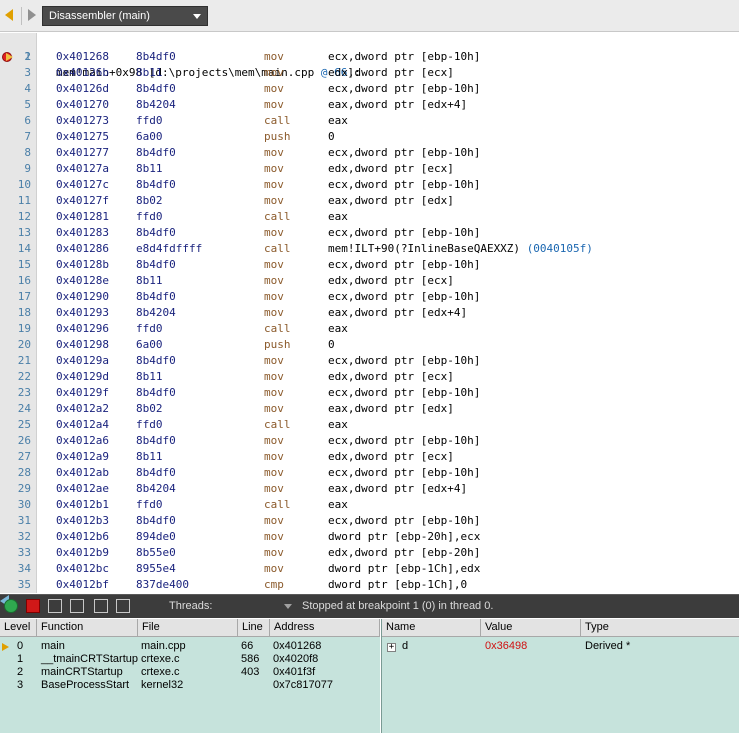 The width and height of the screenshot is (739, 733). What do you see at coordinates (506, 646) in the screenshot?
I see `variable-value: 0x36498` at bounding box center [506, 646].